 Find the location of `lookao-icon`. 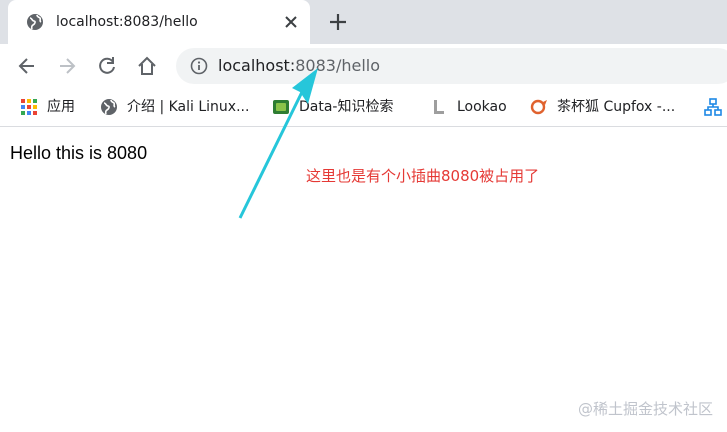

lookao-icon is located at coordinates (439, 107).